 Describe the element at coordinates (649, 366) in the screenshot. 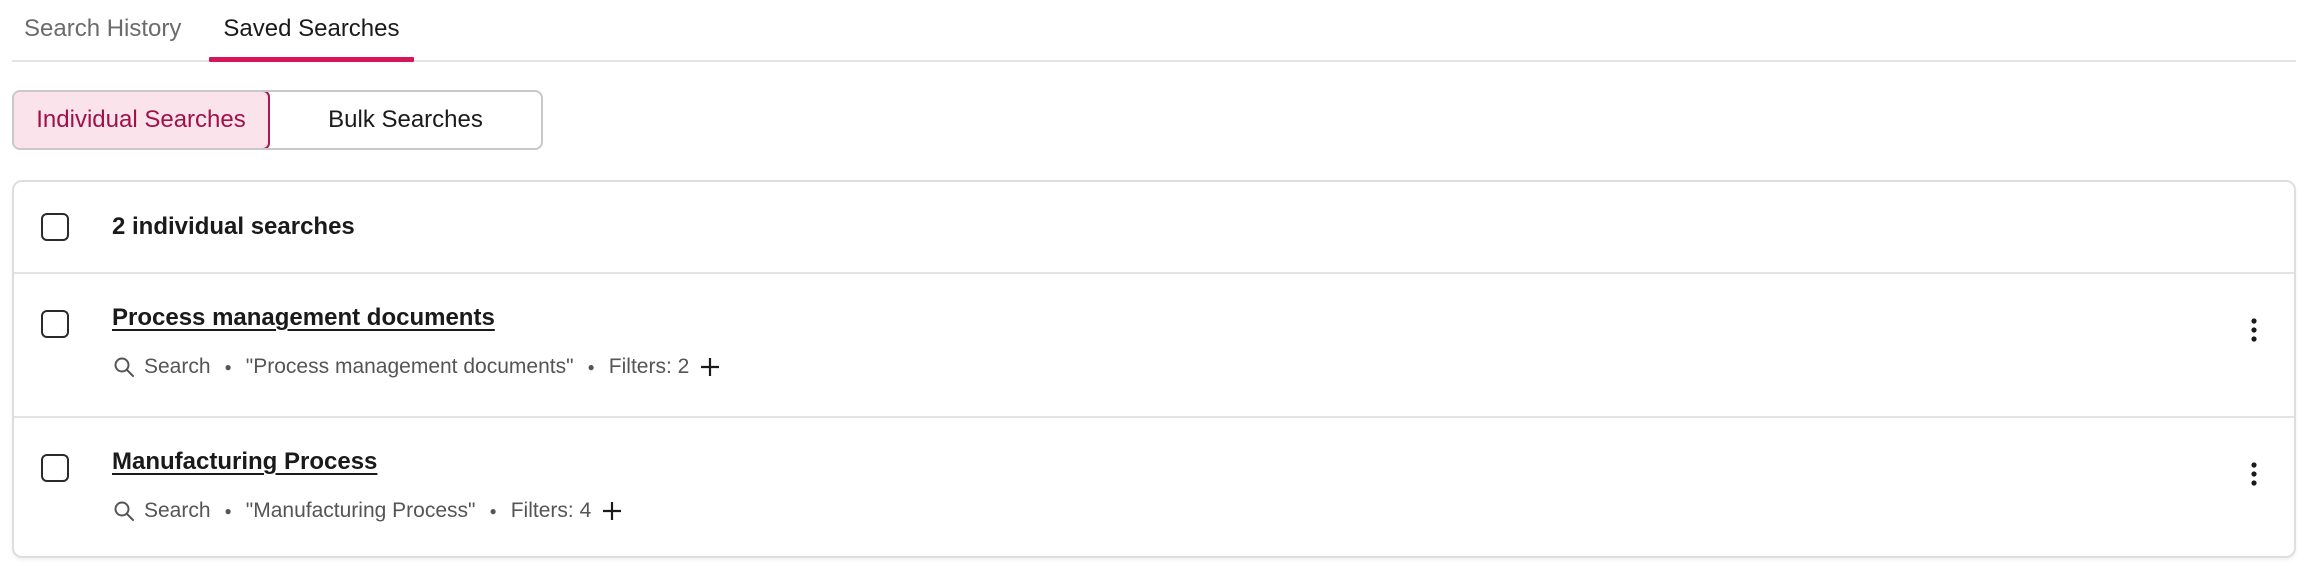

I see `filters-count: Filters: 2` at that location.